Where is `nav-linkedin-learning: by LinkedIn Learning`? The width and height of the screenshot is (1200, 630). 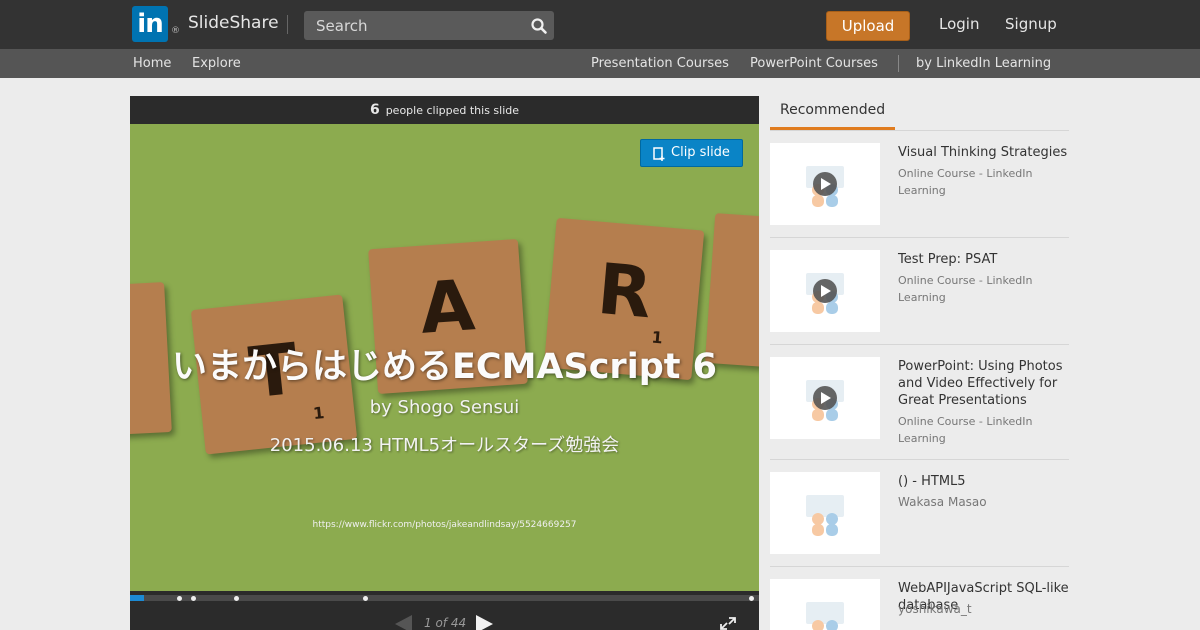
nav-linkedin-learning: by LinkedIn Learning is located at coordinates (983, 63).